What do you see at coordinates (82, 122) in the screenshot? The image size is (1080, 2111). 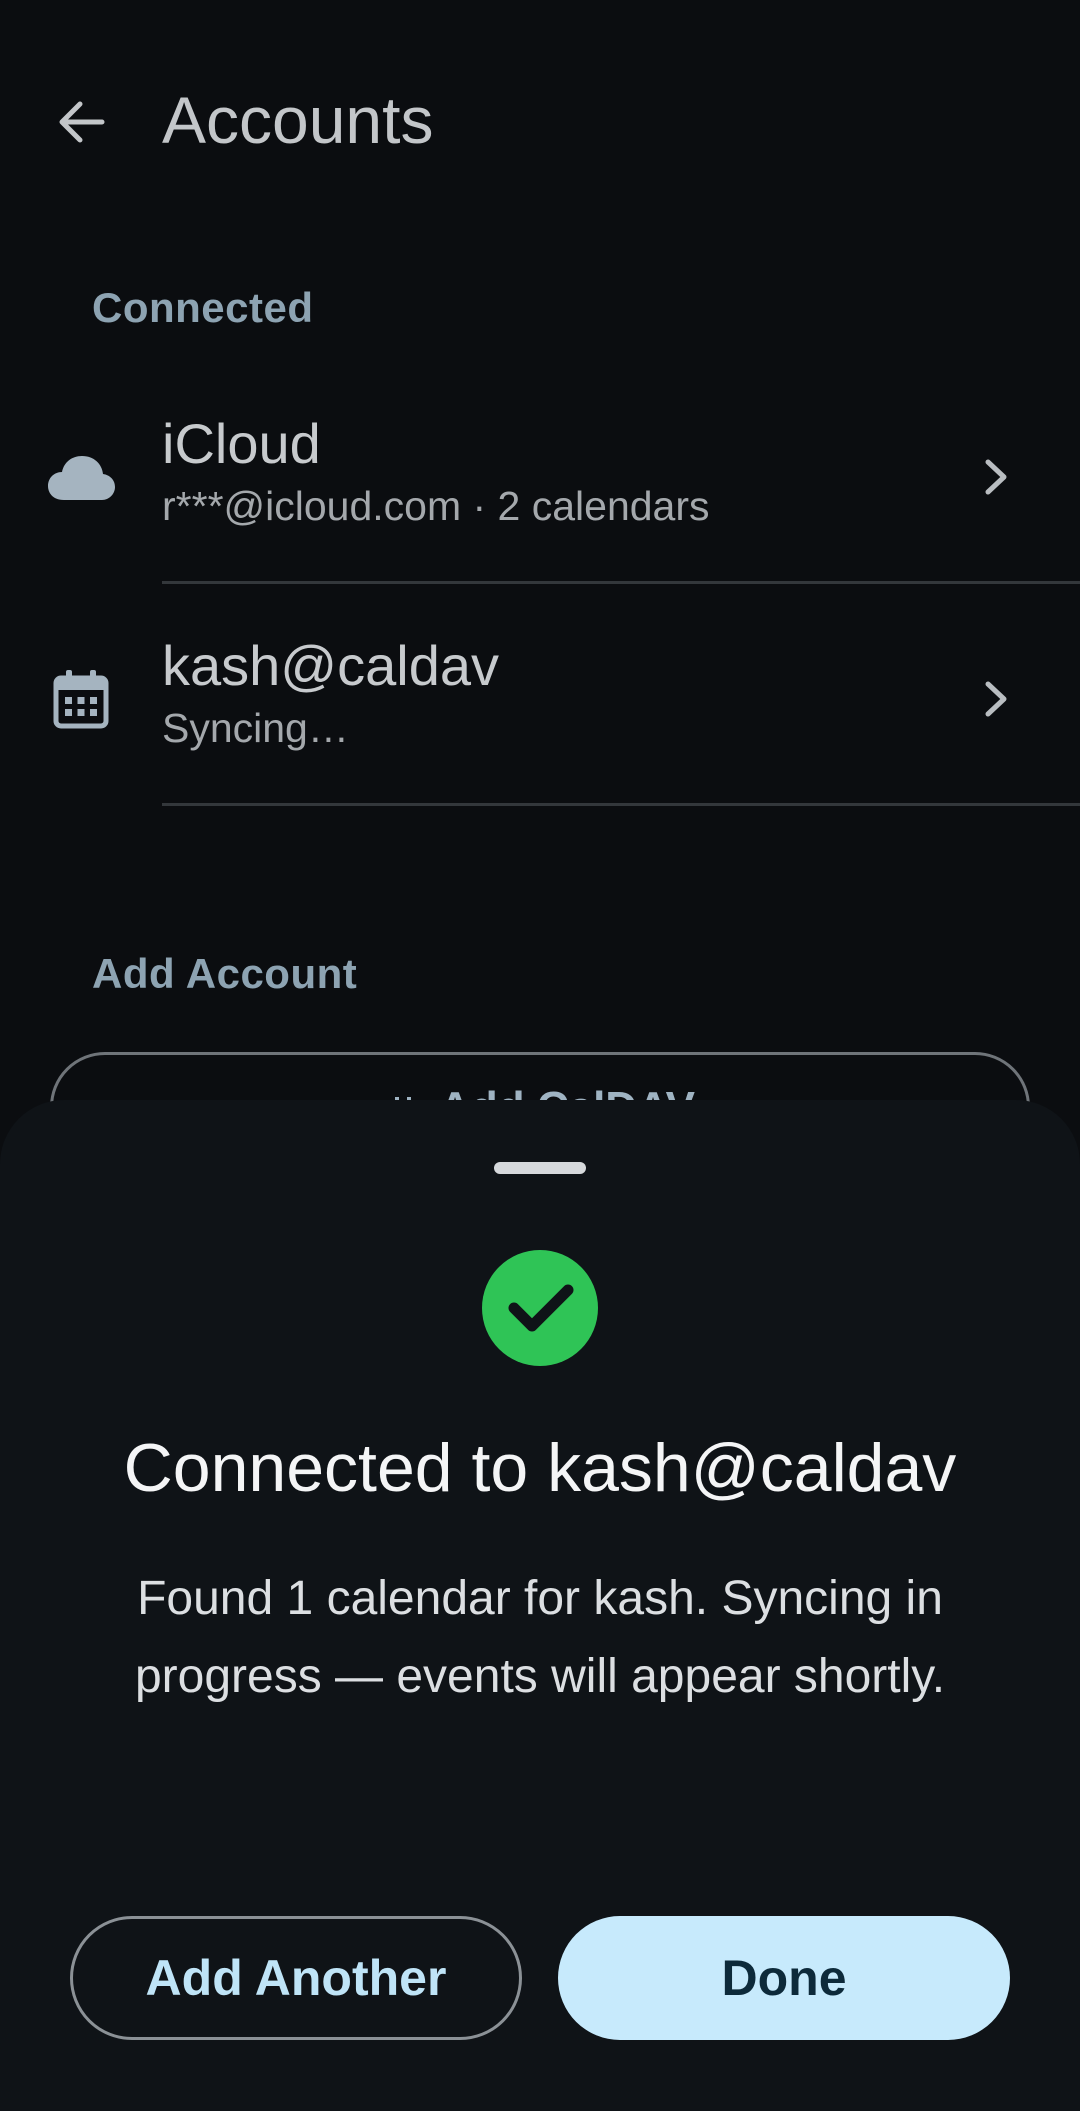 I see `arrow-back-icon` at bounding box center [82, 122].